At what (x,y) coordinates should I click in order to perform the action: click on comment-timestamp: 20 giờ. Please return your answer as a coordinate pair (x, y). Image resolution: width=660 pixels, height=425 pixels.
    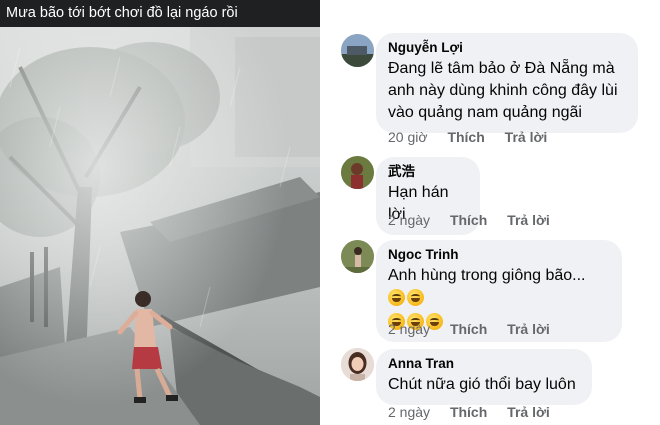
    Looking at the image, I should click on (408, 137).